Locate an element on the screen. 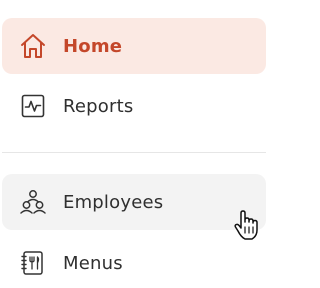 Image resolution: width=320 pixels, height=288 pixels. nav-item-label: Menus is located at coordinates (93, 263).